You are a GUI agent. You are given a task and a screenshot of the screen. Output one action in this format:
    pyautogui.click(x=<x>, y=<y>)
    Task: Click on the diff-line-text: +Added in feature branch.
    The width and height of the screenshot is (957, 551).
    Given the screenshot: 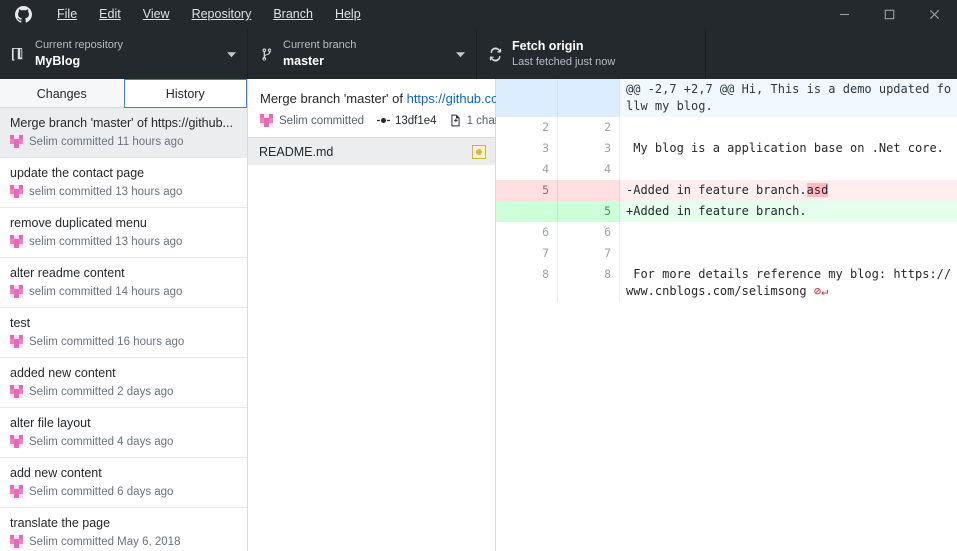 What is the action you would take?
    pyautogui.click(x=788, y=211)
    